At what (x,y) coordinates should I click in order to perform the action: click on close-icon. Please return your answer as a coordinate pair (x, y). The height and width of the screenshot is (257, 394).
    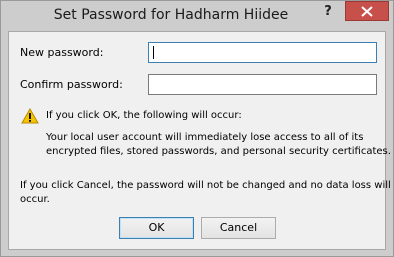
    Looking at the image, I should click on (367, 11).